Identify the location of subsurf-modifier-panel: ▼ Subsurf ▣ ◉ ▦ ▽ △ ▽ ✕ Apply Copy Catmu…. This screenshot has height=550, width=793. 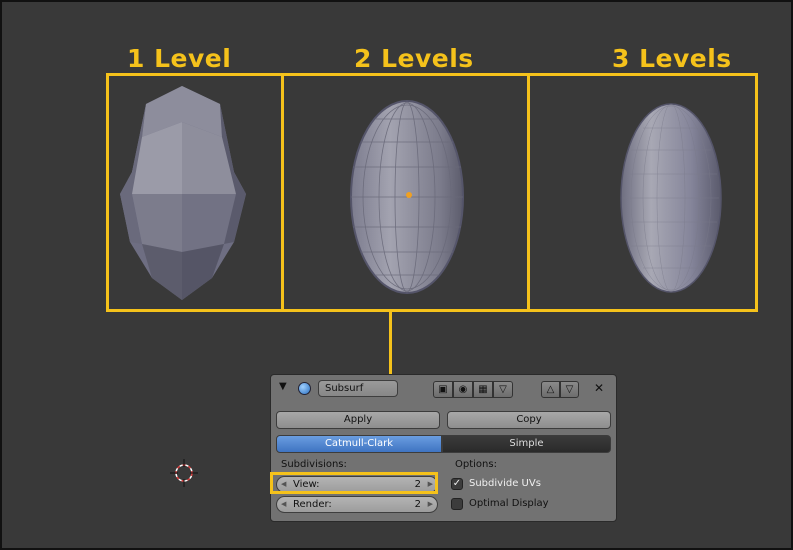
(443, 448).